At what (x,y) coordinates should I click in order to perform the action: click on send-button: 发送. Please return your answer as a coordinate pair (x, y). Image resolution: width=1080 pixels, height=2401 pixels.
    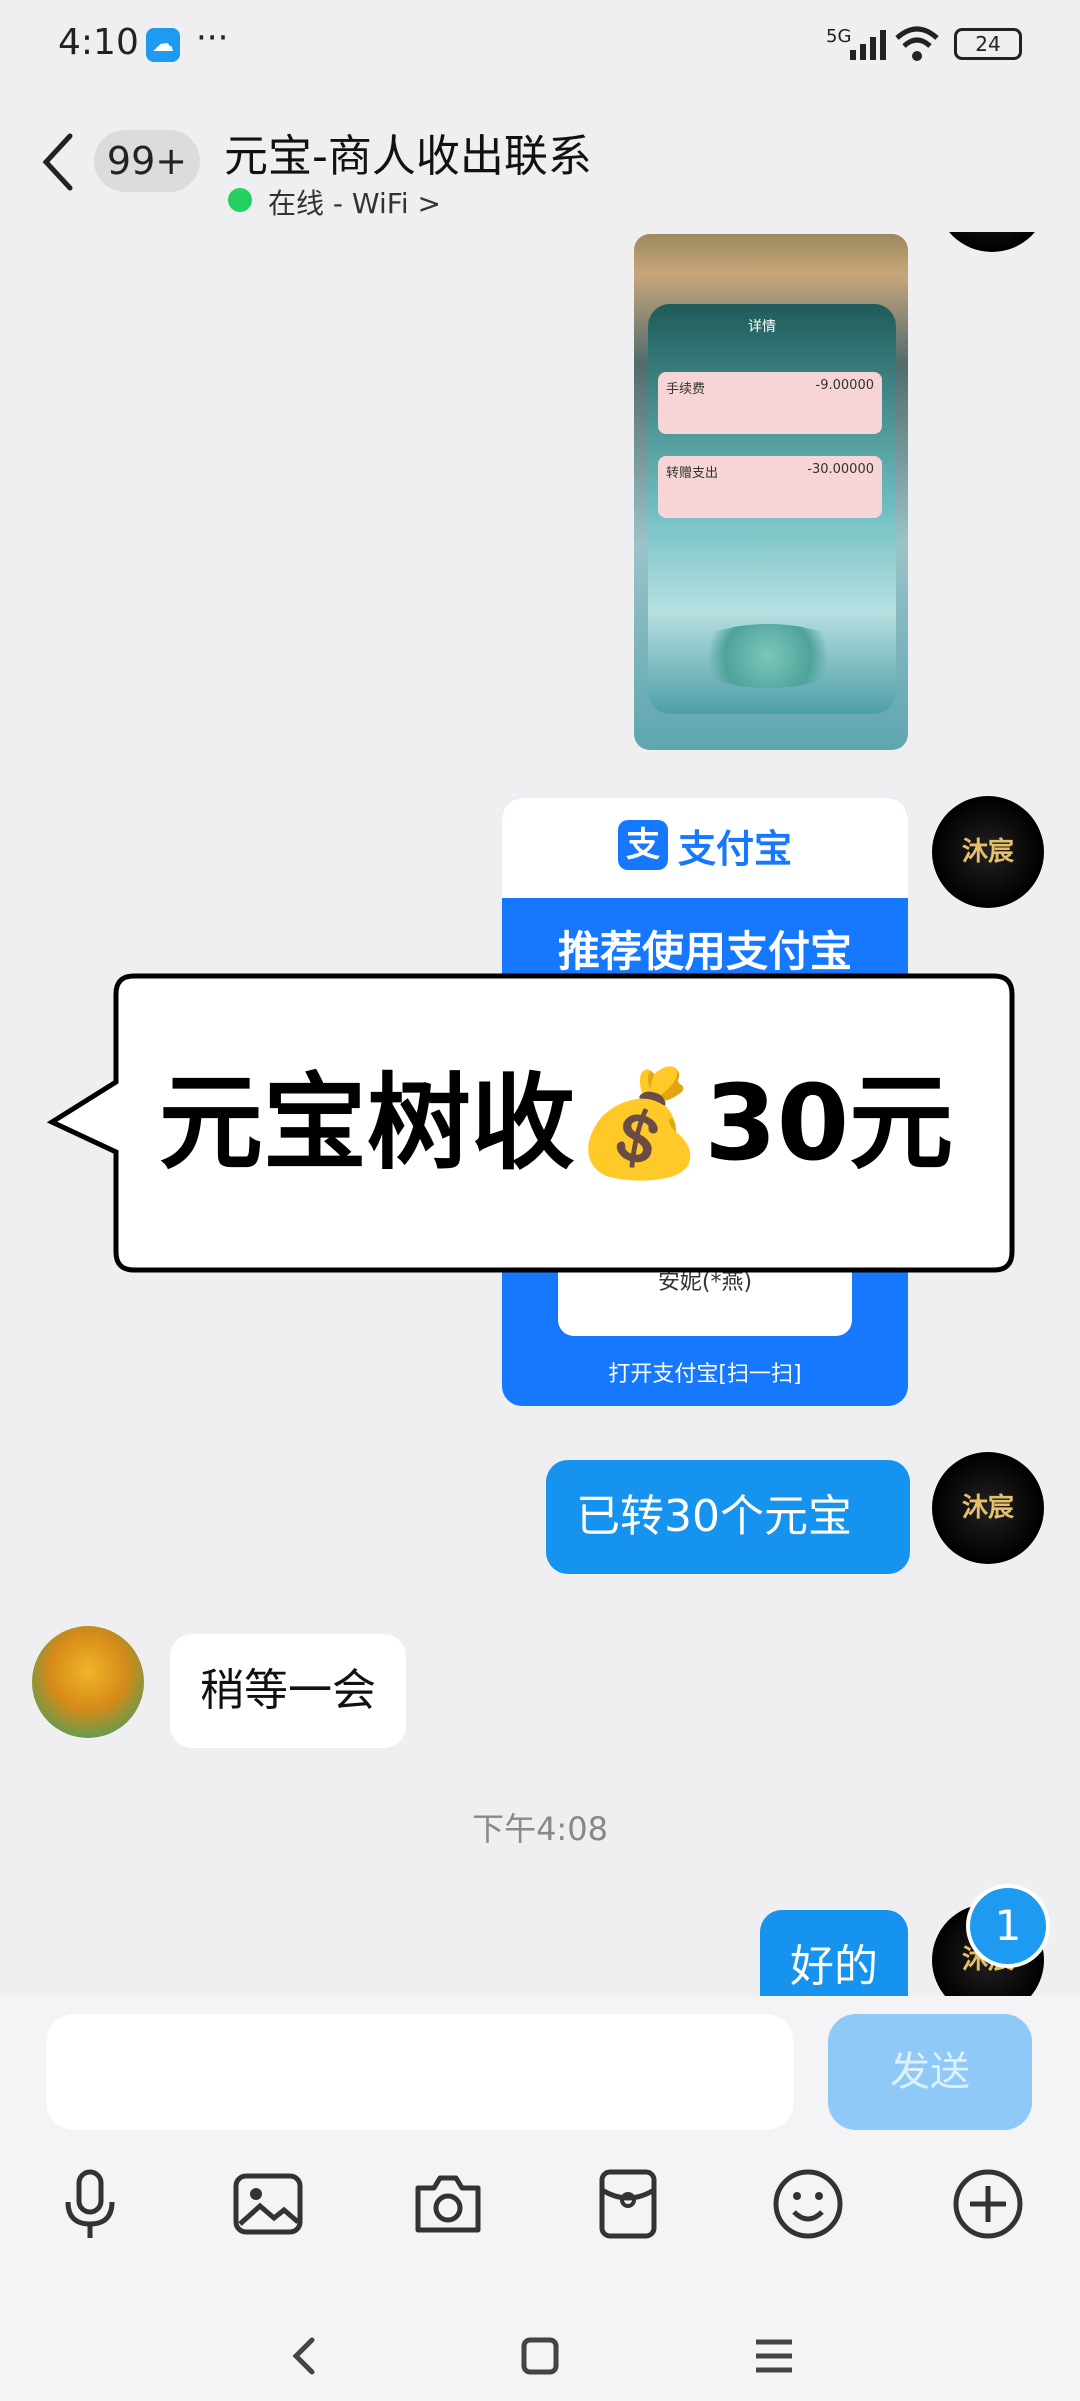
    Looking at the image, I should click on (930, 2072).